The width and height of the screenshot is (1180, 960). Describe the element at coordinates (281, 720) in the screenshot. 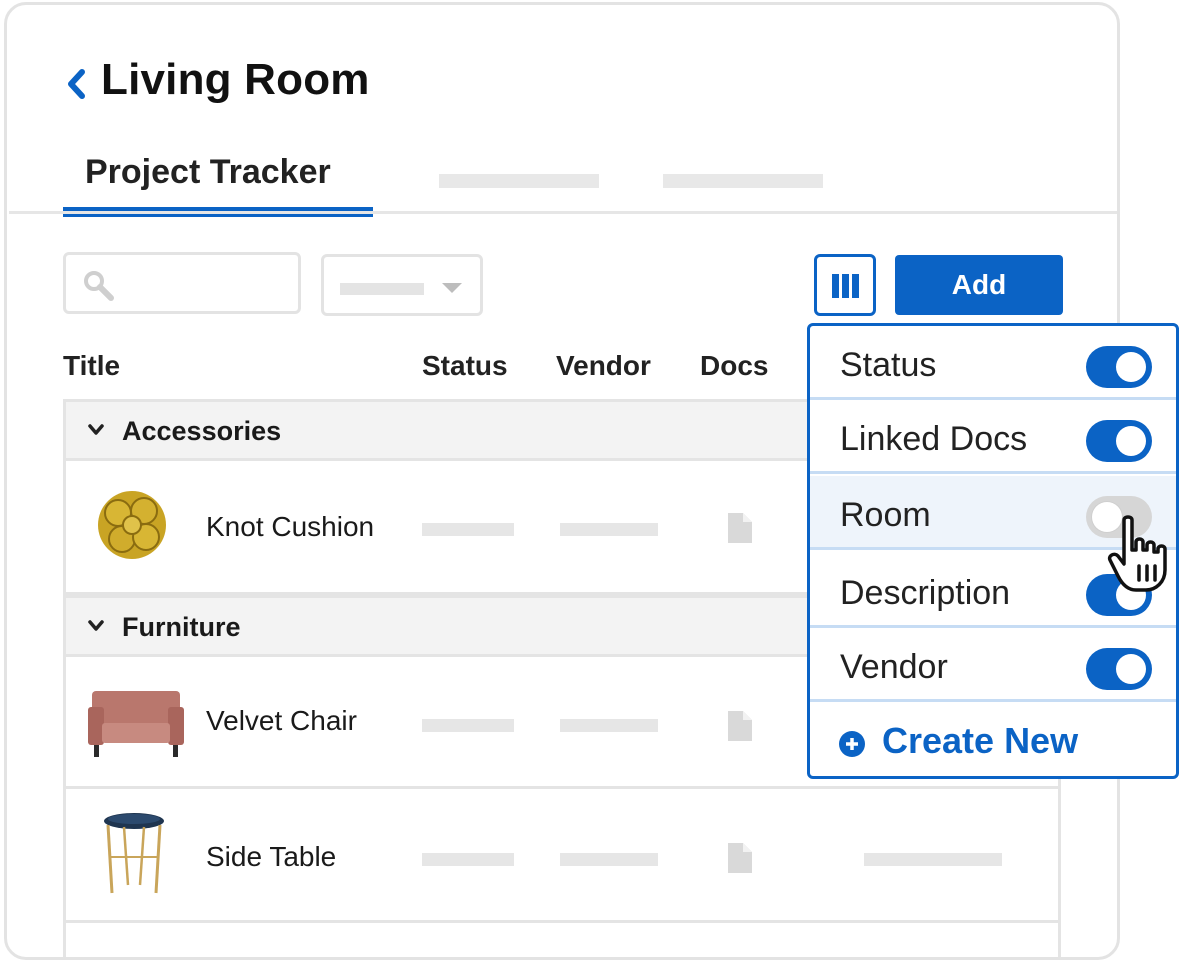

I see `row-title: Velvet Chair` at that location.